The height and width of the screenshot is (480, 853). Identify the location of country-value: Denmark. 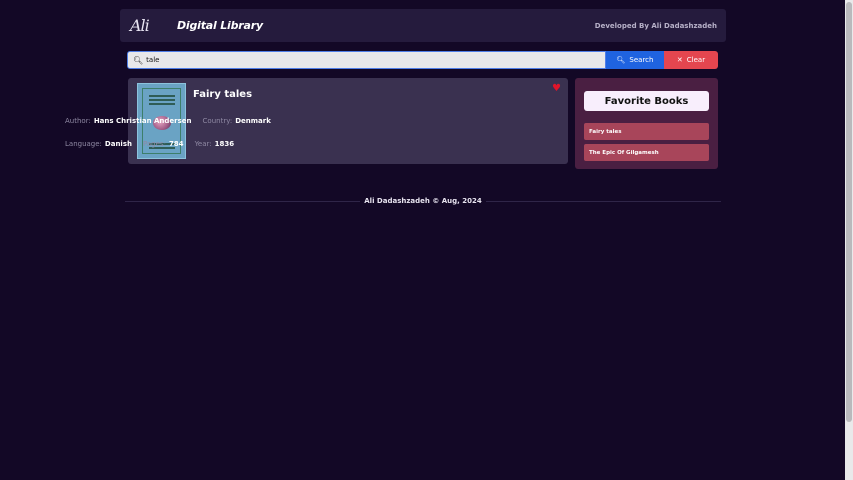
(253, 121).